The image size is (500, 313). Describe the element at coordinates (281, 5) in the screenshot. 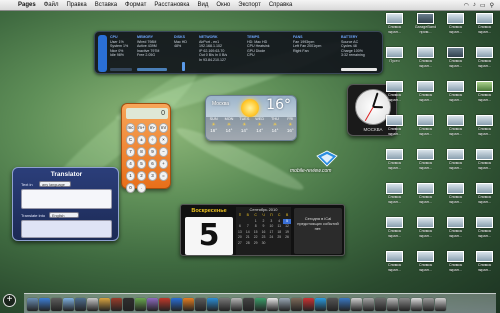

I see `menu-item-help: Справка` at that location.